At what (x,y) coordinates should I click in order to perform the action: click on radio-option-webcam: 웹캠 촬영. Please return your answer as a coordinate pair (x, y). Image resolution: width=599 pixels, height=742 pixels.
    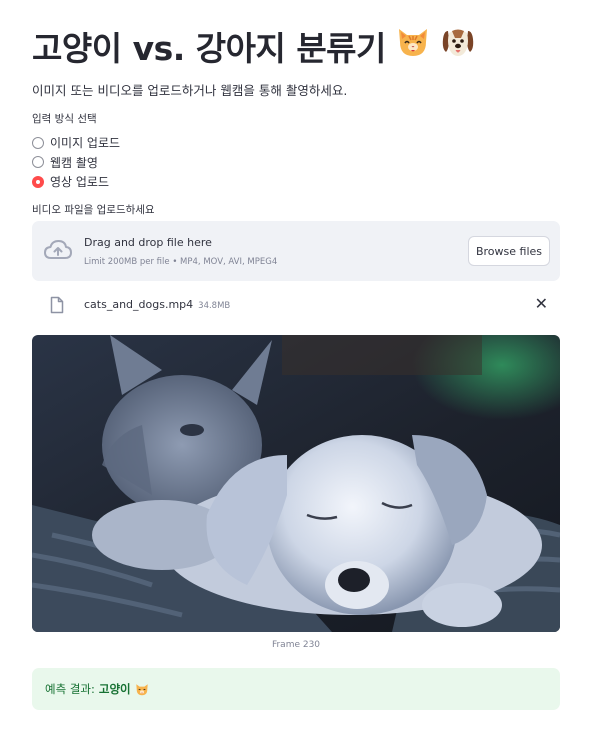
    Looking at the image, I should click on (76, 163).